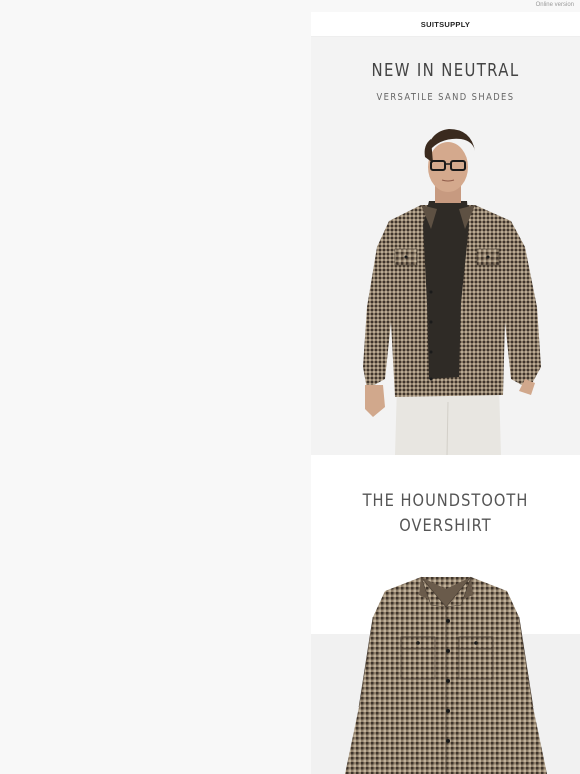 The height and width of the screenshot is (774, 580). I want to click on brand-logo: SUITSUPPLY, so click(445, 24).